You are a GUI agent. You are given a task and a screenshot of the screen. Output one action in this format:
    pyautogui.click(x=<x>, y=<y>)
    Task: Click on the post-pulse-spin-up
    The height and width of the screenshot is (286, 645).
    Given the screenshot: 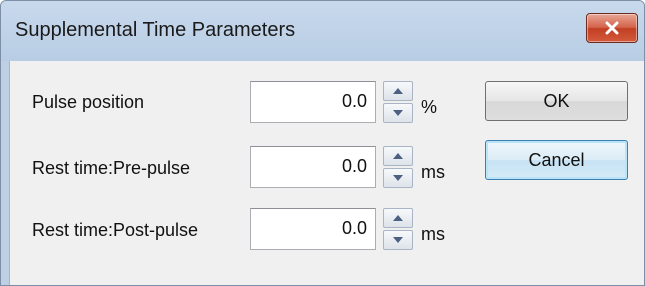 What is the action you would take?
    pyautogui.click(x=398, y=218)
    